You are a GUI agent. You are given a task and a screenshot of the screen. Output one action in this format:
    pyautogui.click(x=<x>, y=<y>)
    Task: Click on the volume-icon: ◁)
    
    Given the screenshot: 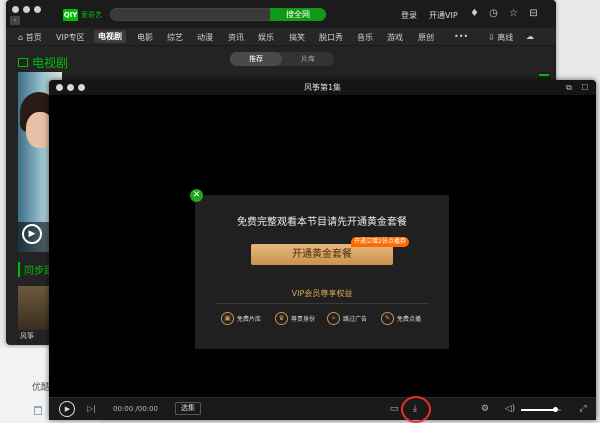 What is the action you would take?
    pyautogui.click(x=510, y=409)
    